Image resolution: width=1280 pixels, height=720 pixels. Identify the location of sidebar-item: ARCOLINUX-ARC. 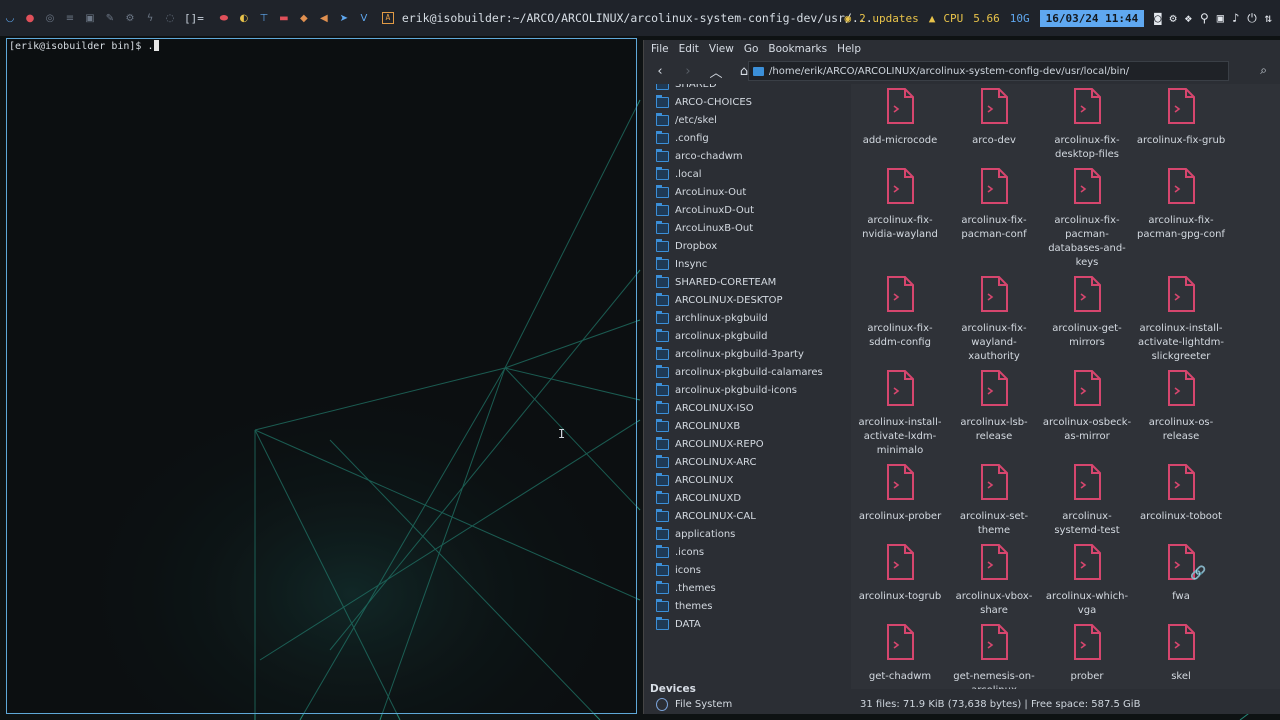
(751, 462).